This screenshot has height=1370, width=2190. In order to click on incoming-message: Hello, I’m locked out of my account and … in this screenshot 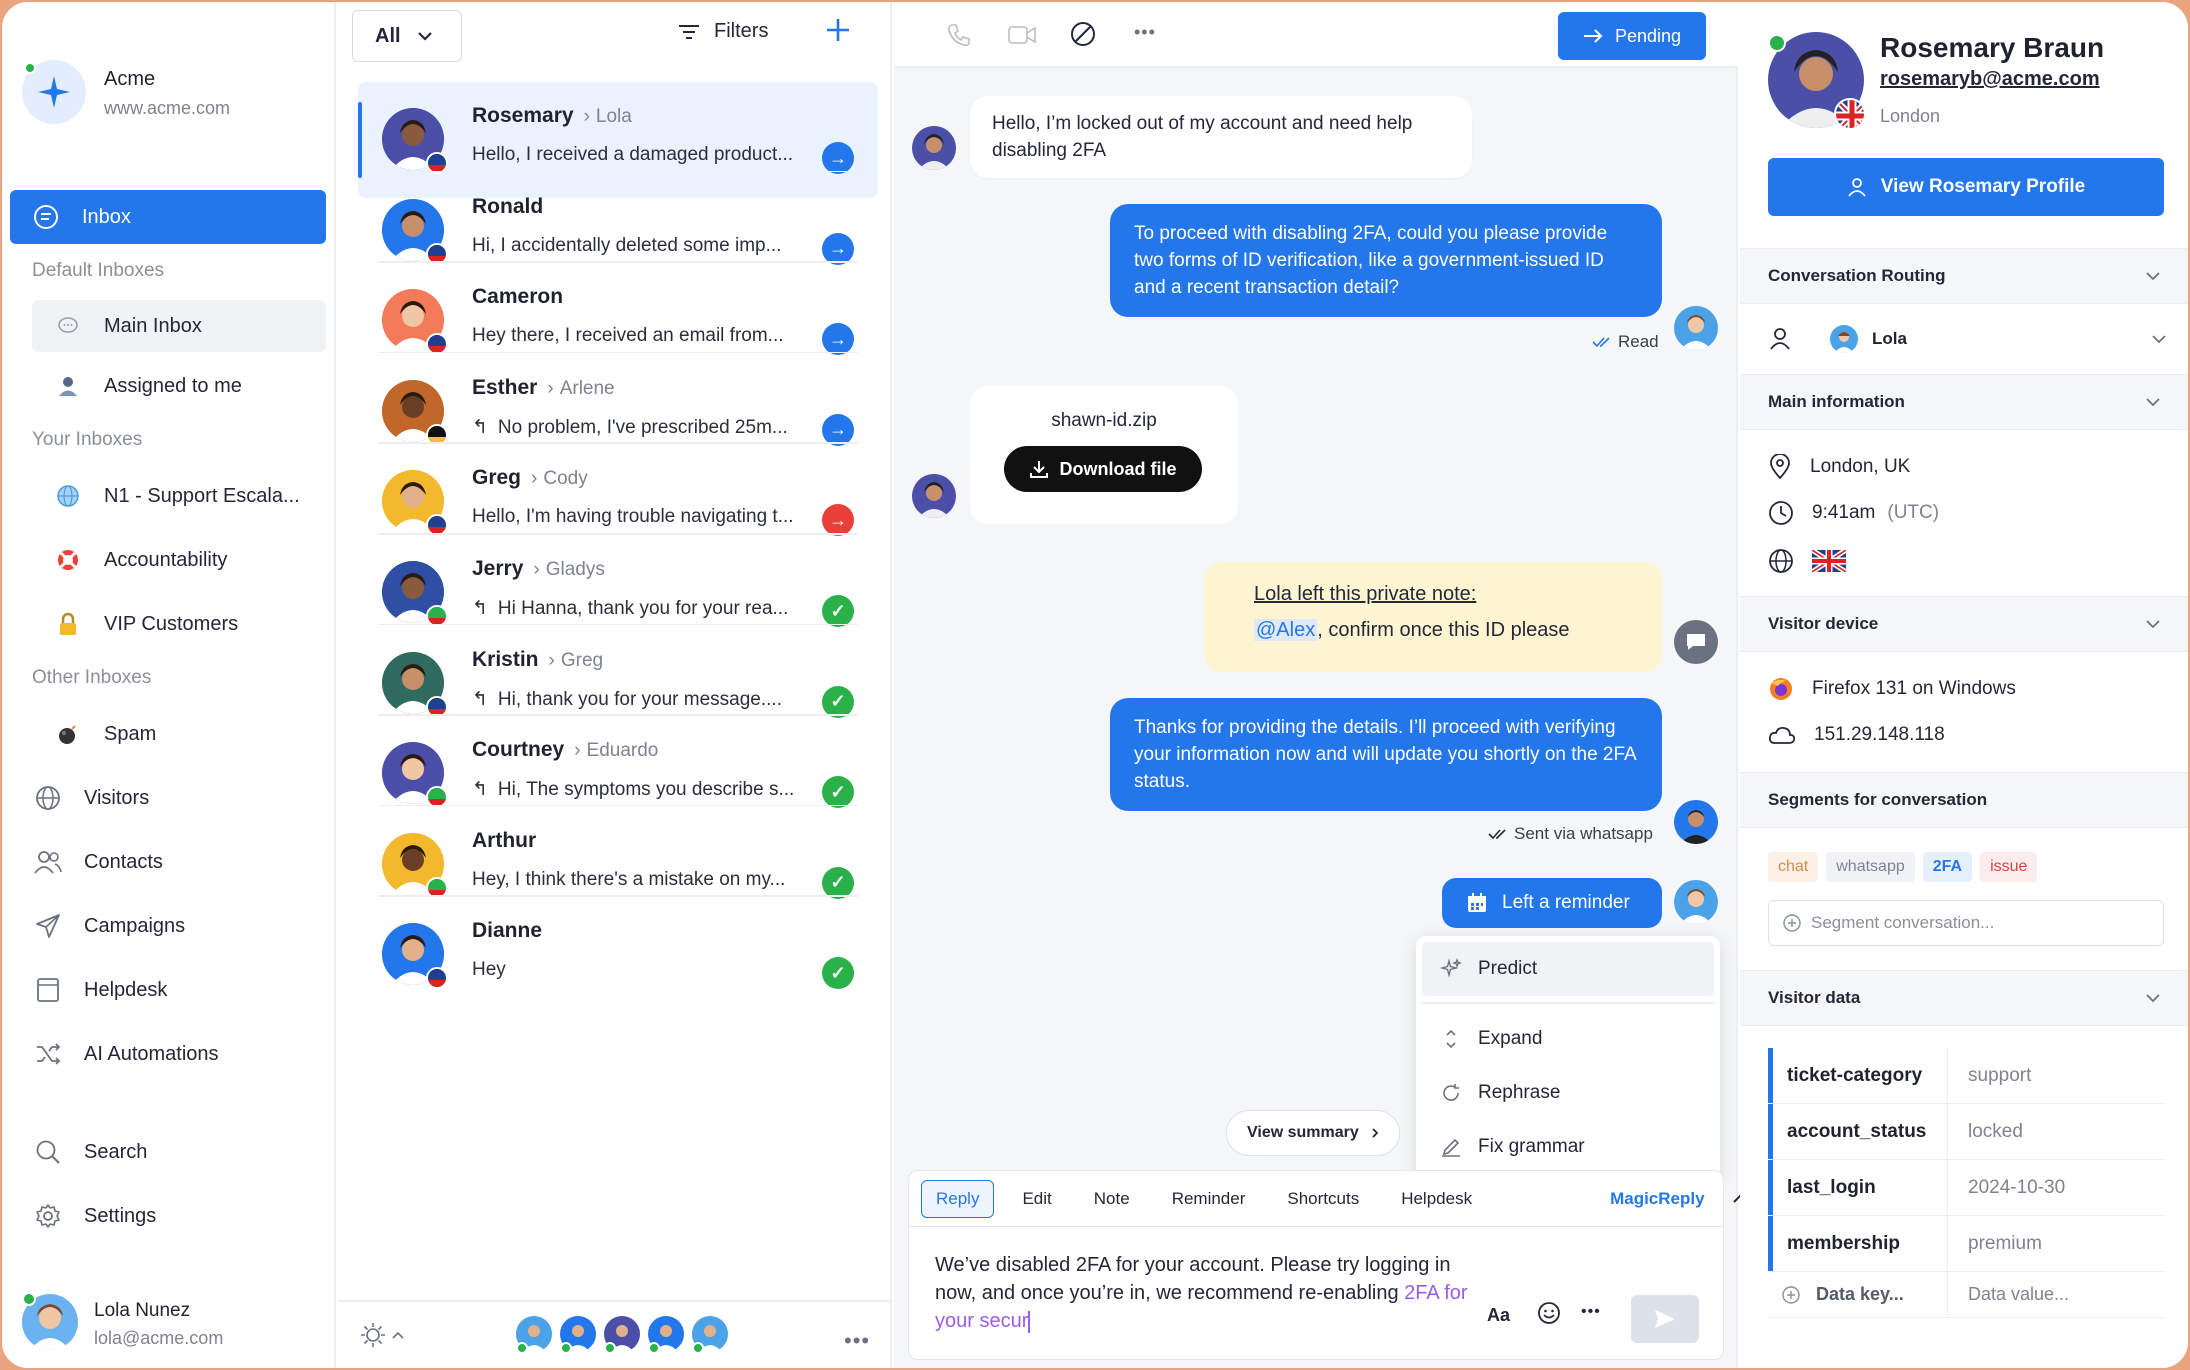, I will do `click(1221, 137)`.